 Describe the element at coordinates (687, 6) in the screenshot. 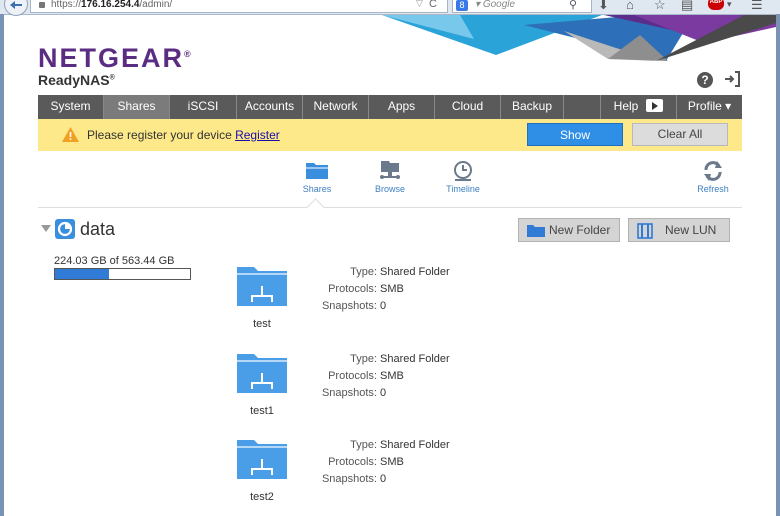

I see `reading-list-icon: ▤` at that location.